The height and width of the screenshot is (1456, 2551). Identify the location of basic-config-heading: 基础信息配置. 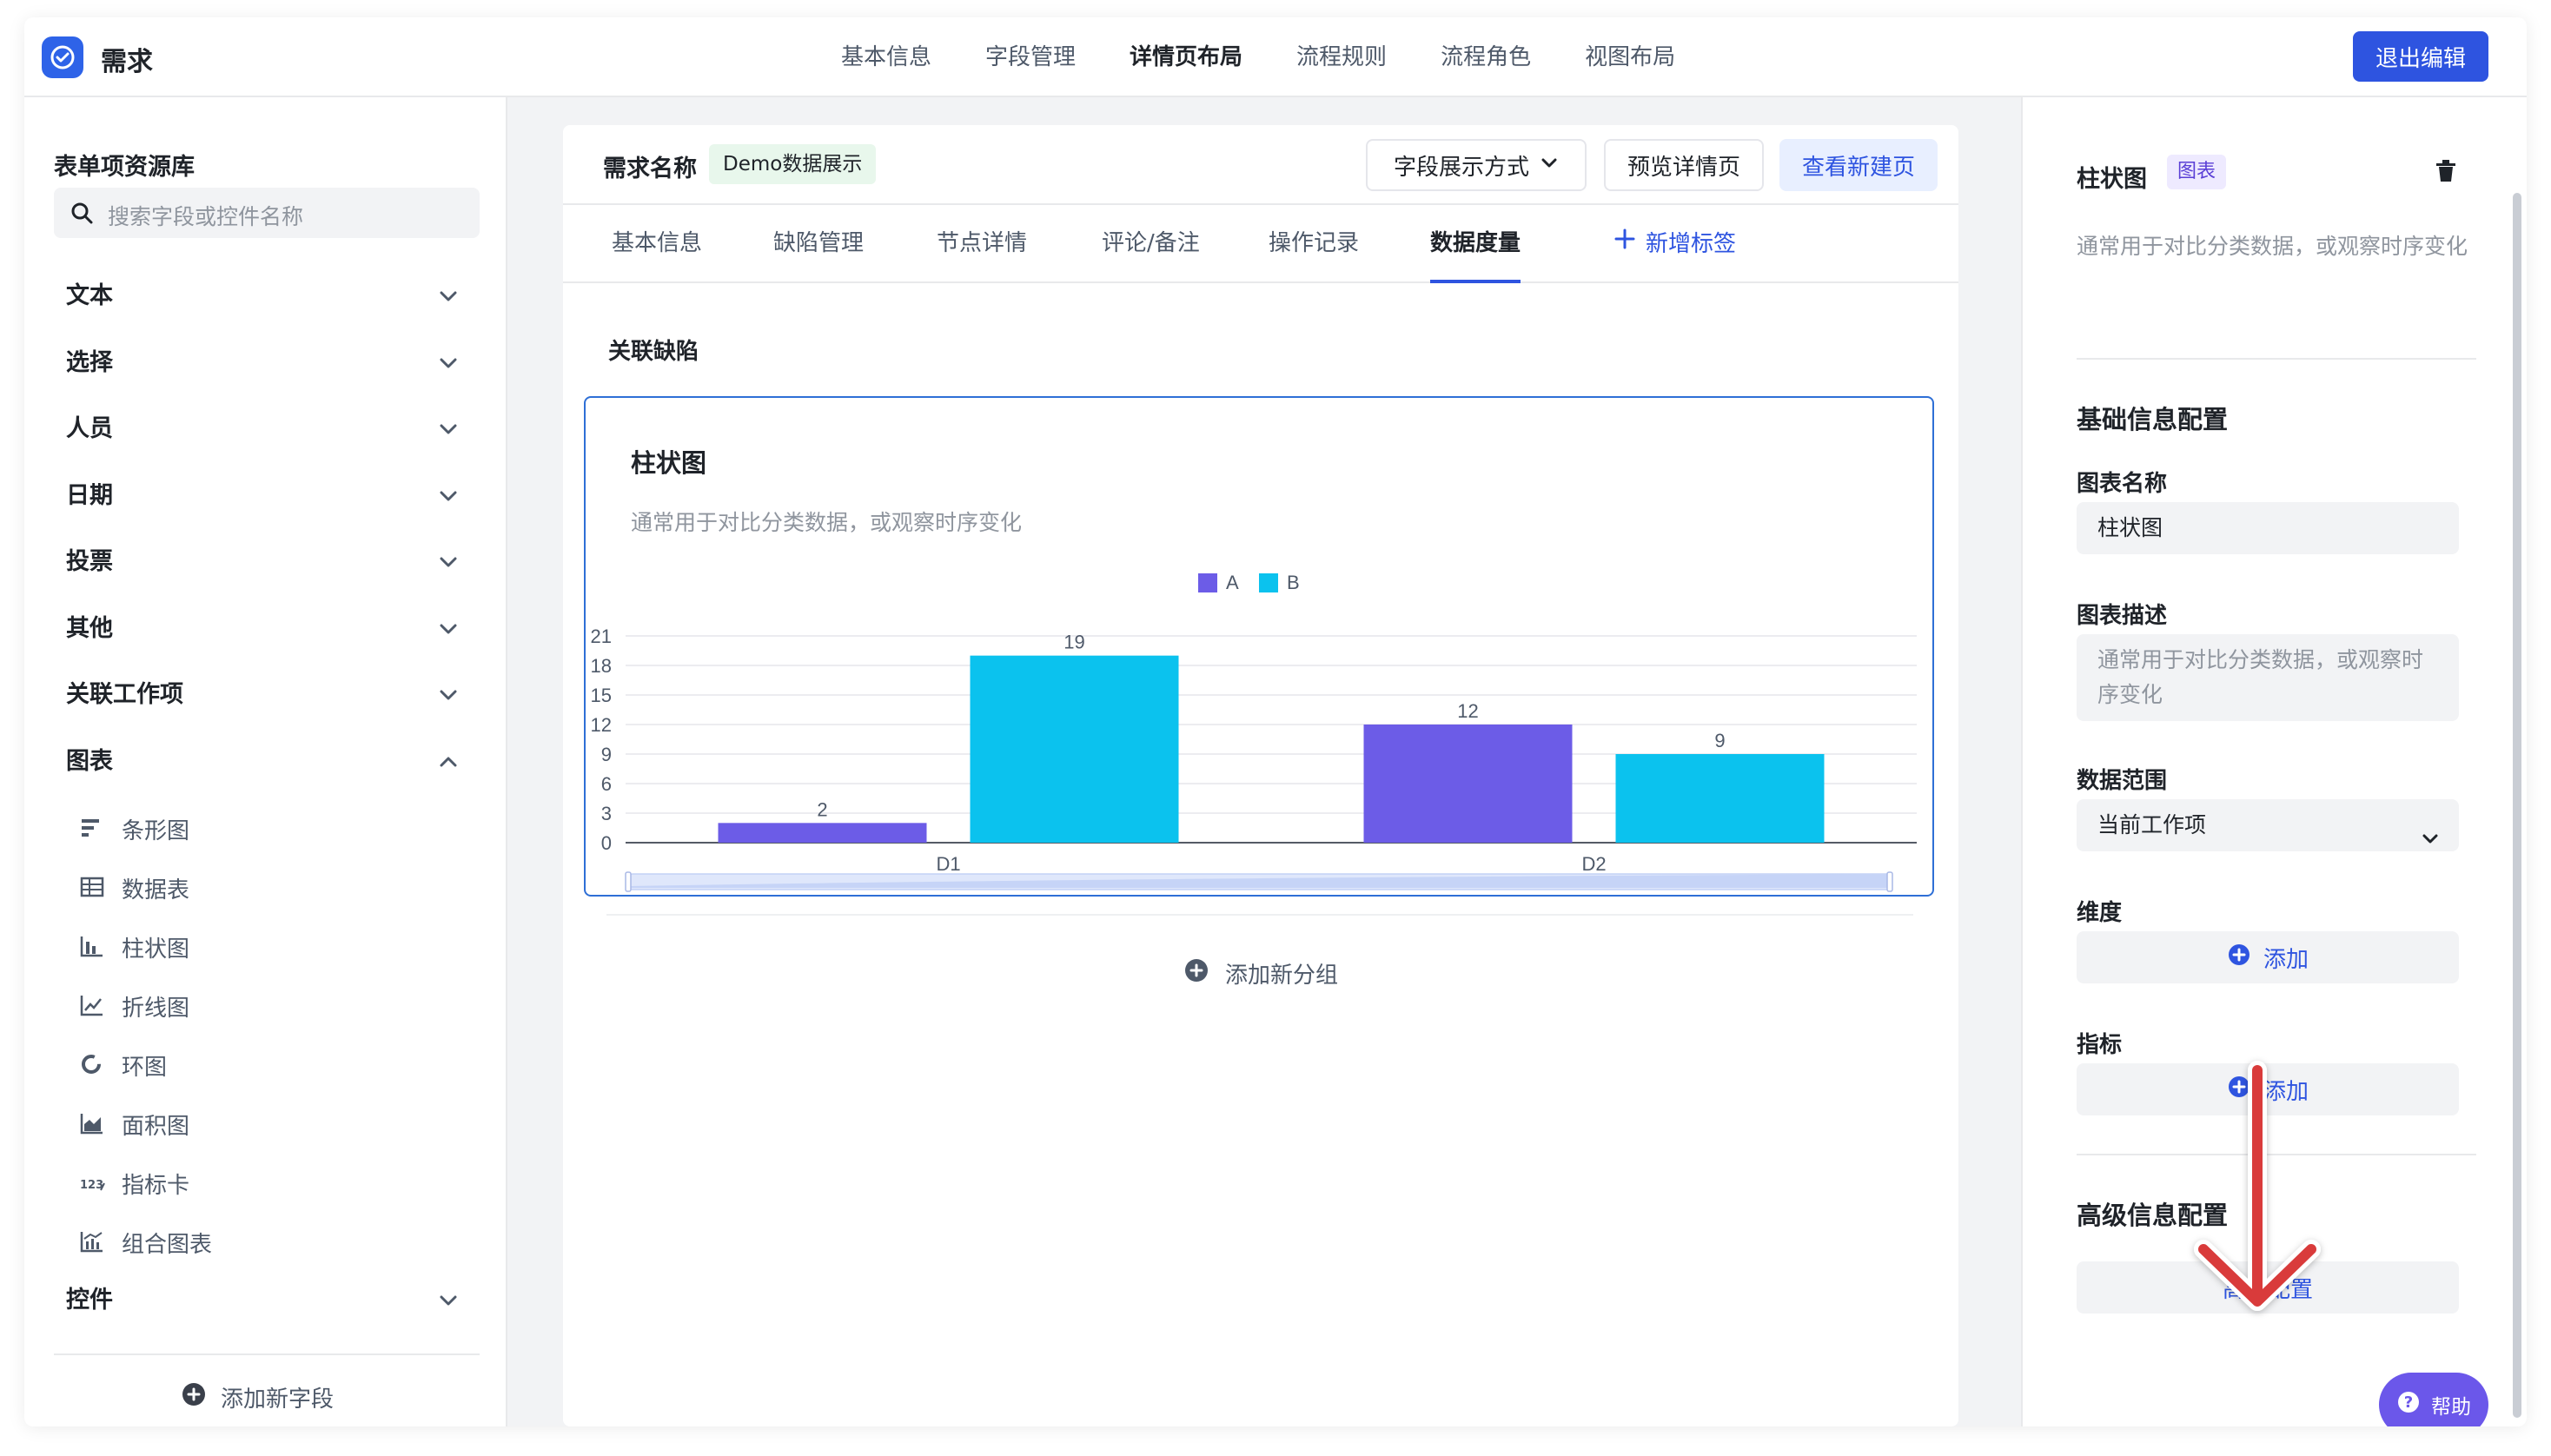
(2153, 419).